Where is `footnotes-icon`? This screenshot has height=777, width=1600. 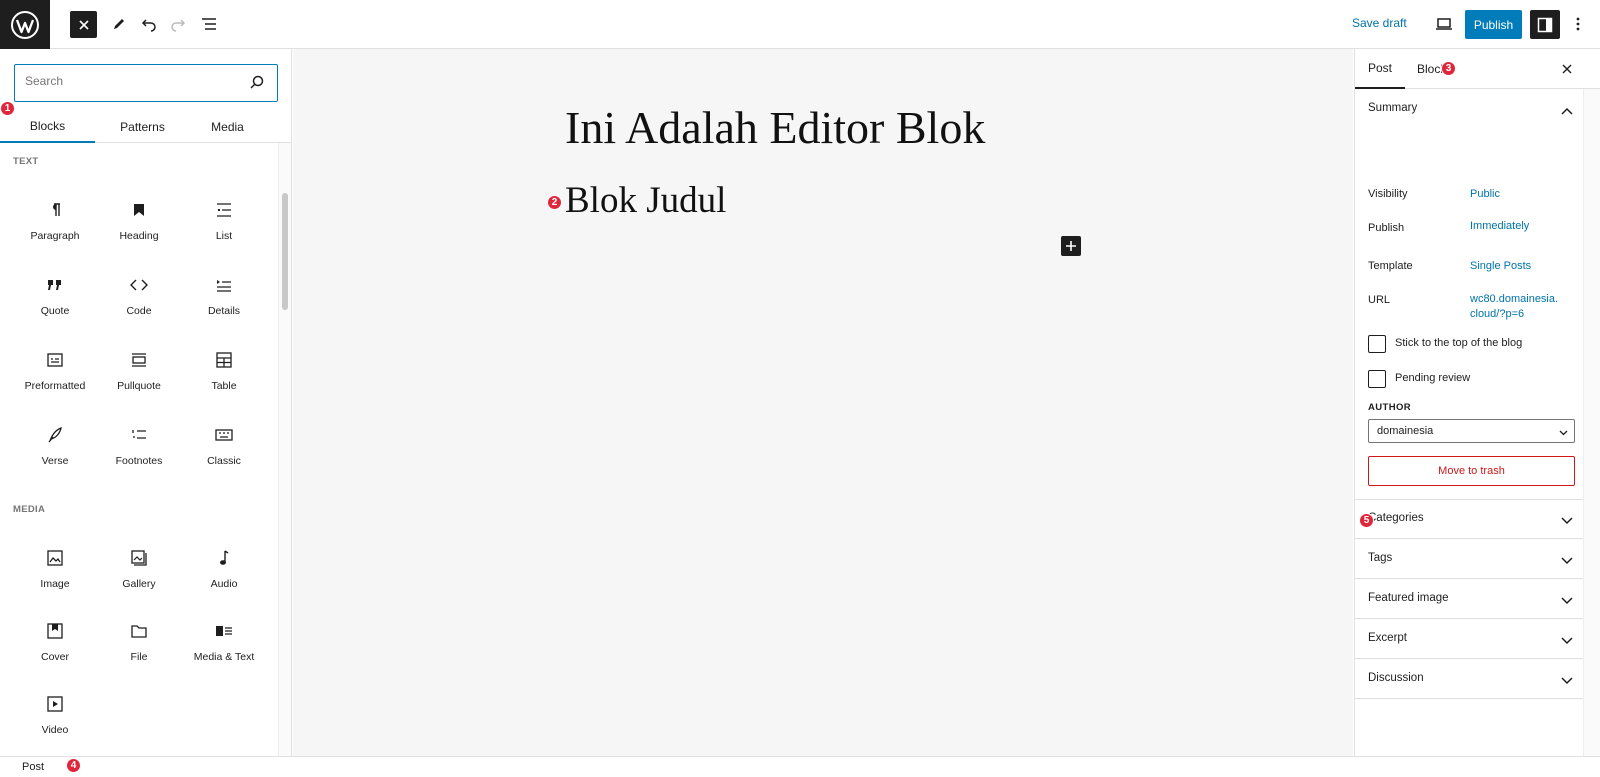 footnotes-icon is located at coordinates (139, 435).